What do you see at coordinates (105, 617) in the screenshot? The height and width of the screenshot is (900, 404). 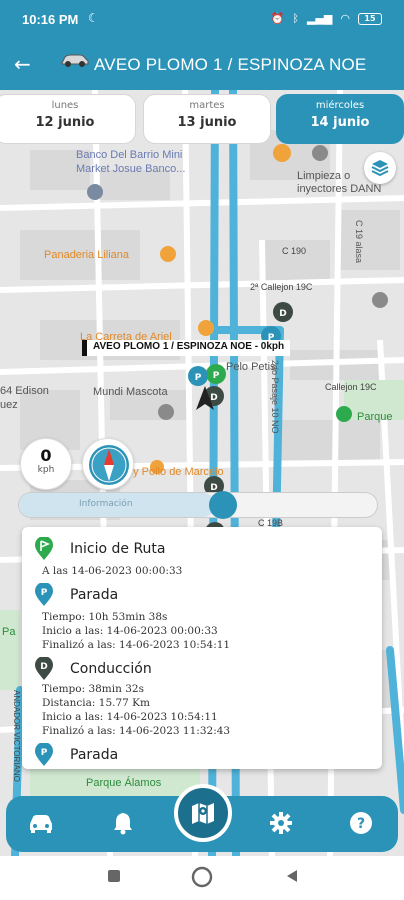 I see `event-line: Tiempo: 10h 53min 38s` at bounding box center [105, 617].